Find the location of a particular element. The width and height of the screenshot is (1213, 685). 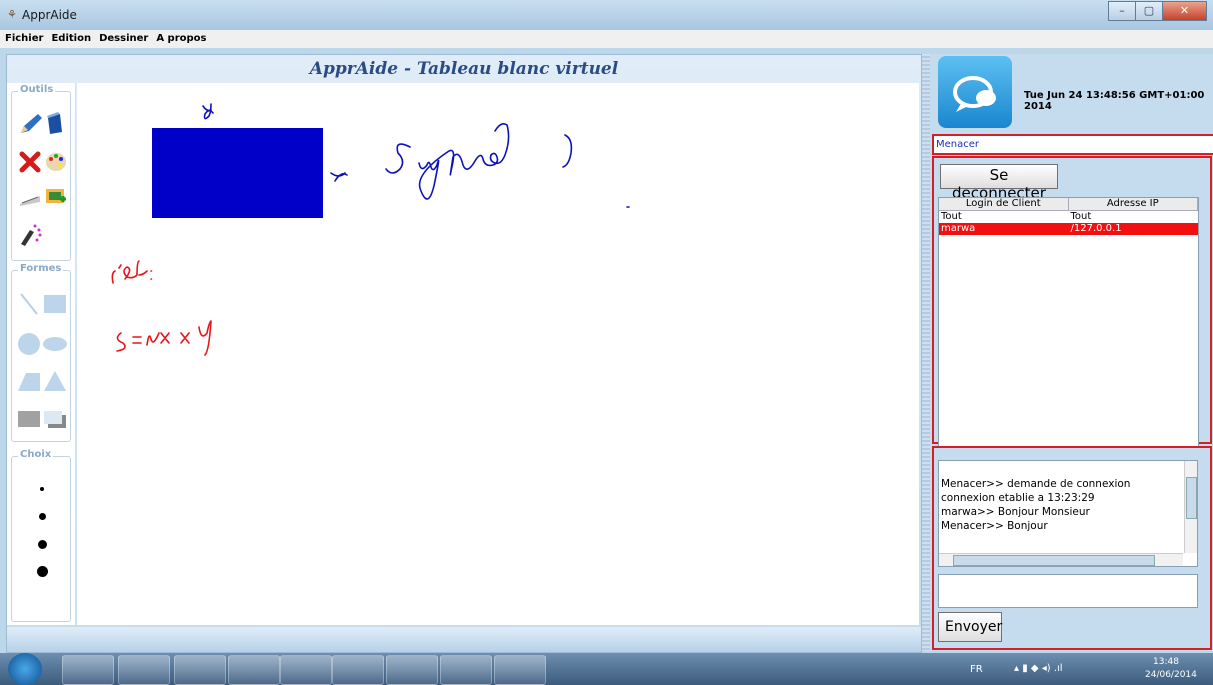

tool-palette: Outils Formes Choix is located at coordinates (41, 354).